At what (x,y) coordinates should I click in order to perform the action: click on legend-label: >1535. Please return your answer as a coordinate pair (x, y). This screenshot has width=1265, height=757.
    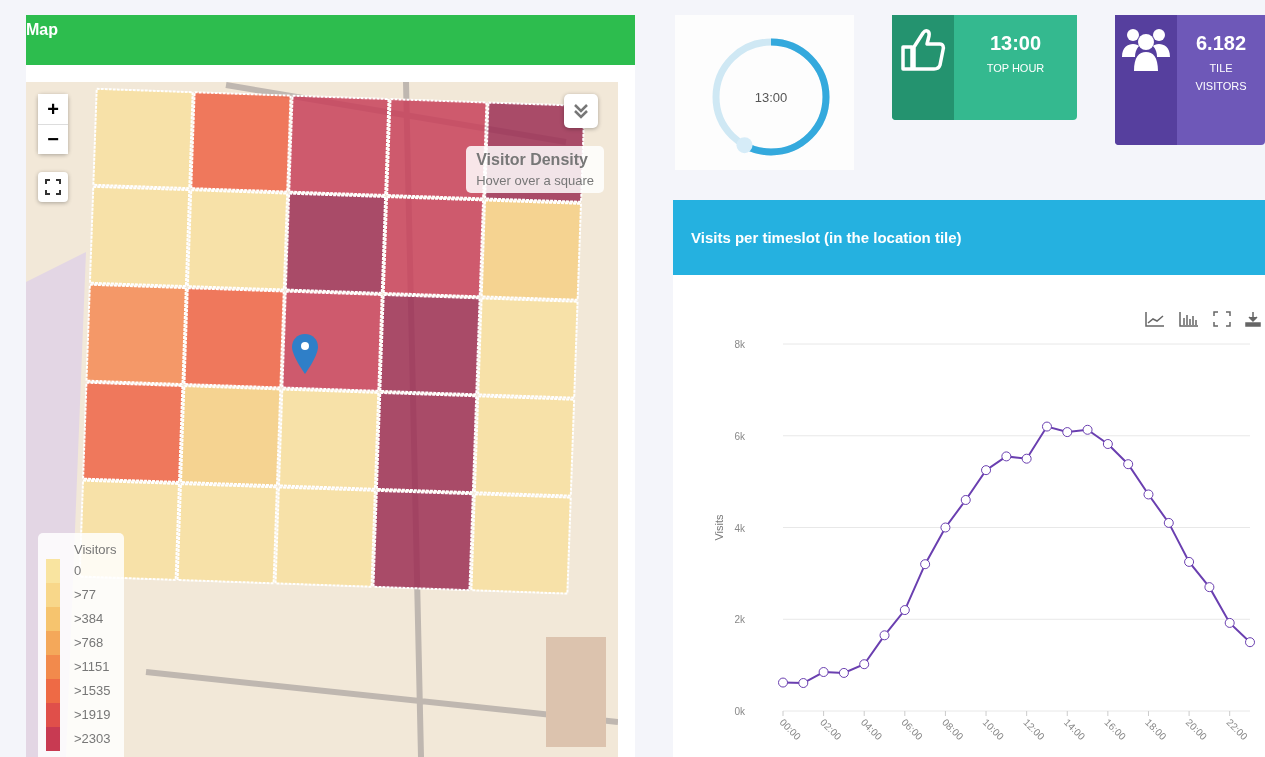
    Looking at the image, I should click on (93, 691).